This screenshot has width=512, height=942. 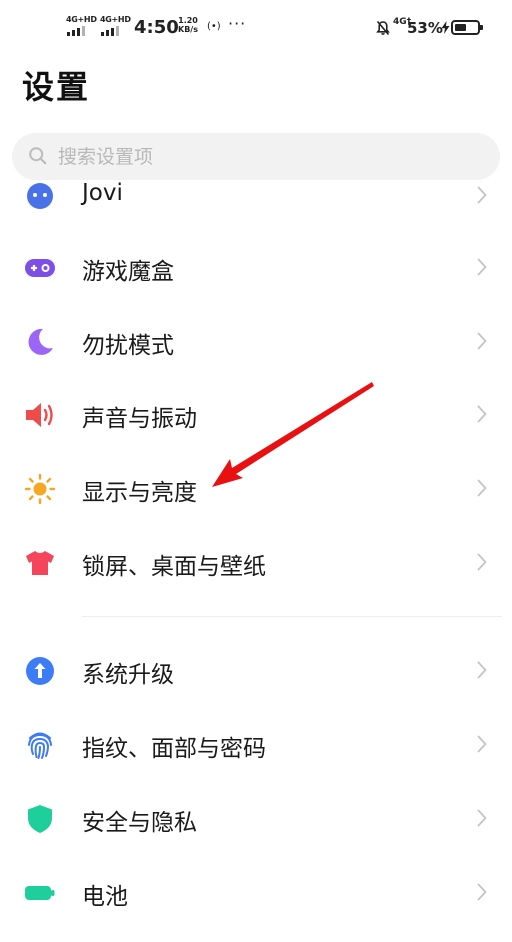 What do you see at coordinates (156, 27) in the screenshot?
I see `clock-time: 4:50` at bounding box center [156, 27].